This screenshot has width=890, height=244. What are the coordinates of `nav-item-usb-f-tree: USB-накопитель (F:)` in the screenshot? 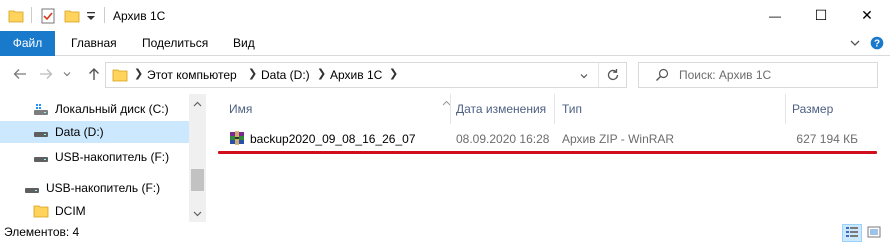 It's located at (94, 188).